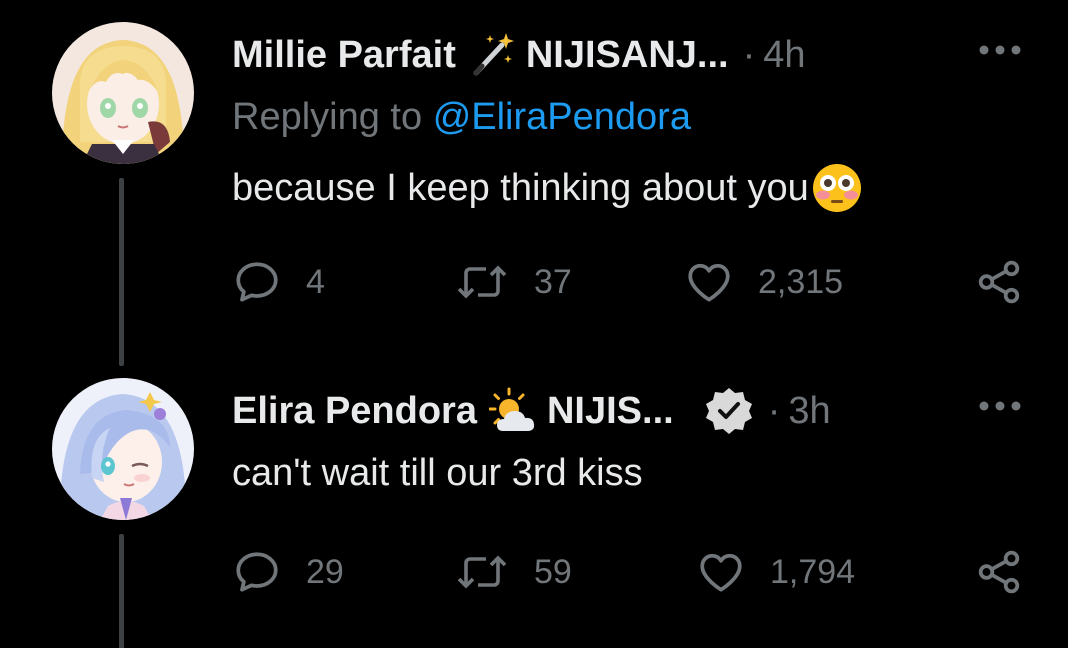 The width and height of the screenshot is (1068, 648). I want to click on like-count: 2,315, so click(801, 281).